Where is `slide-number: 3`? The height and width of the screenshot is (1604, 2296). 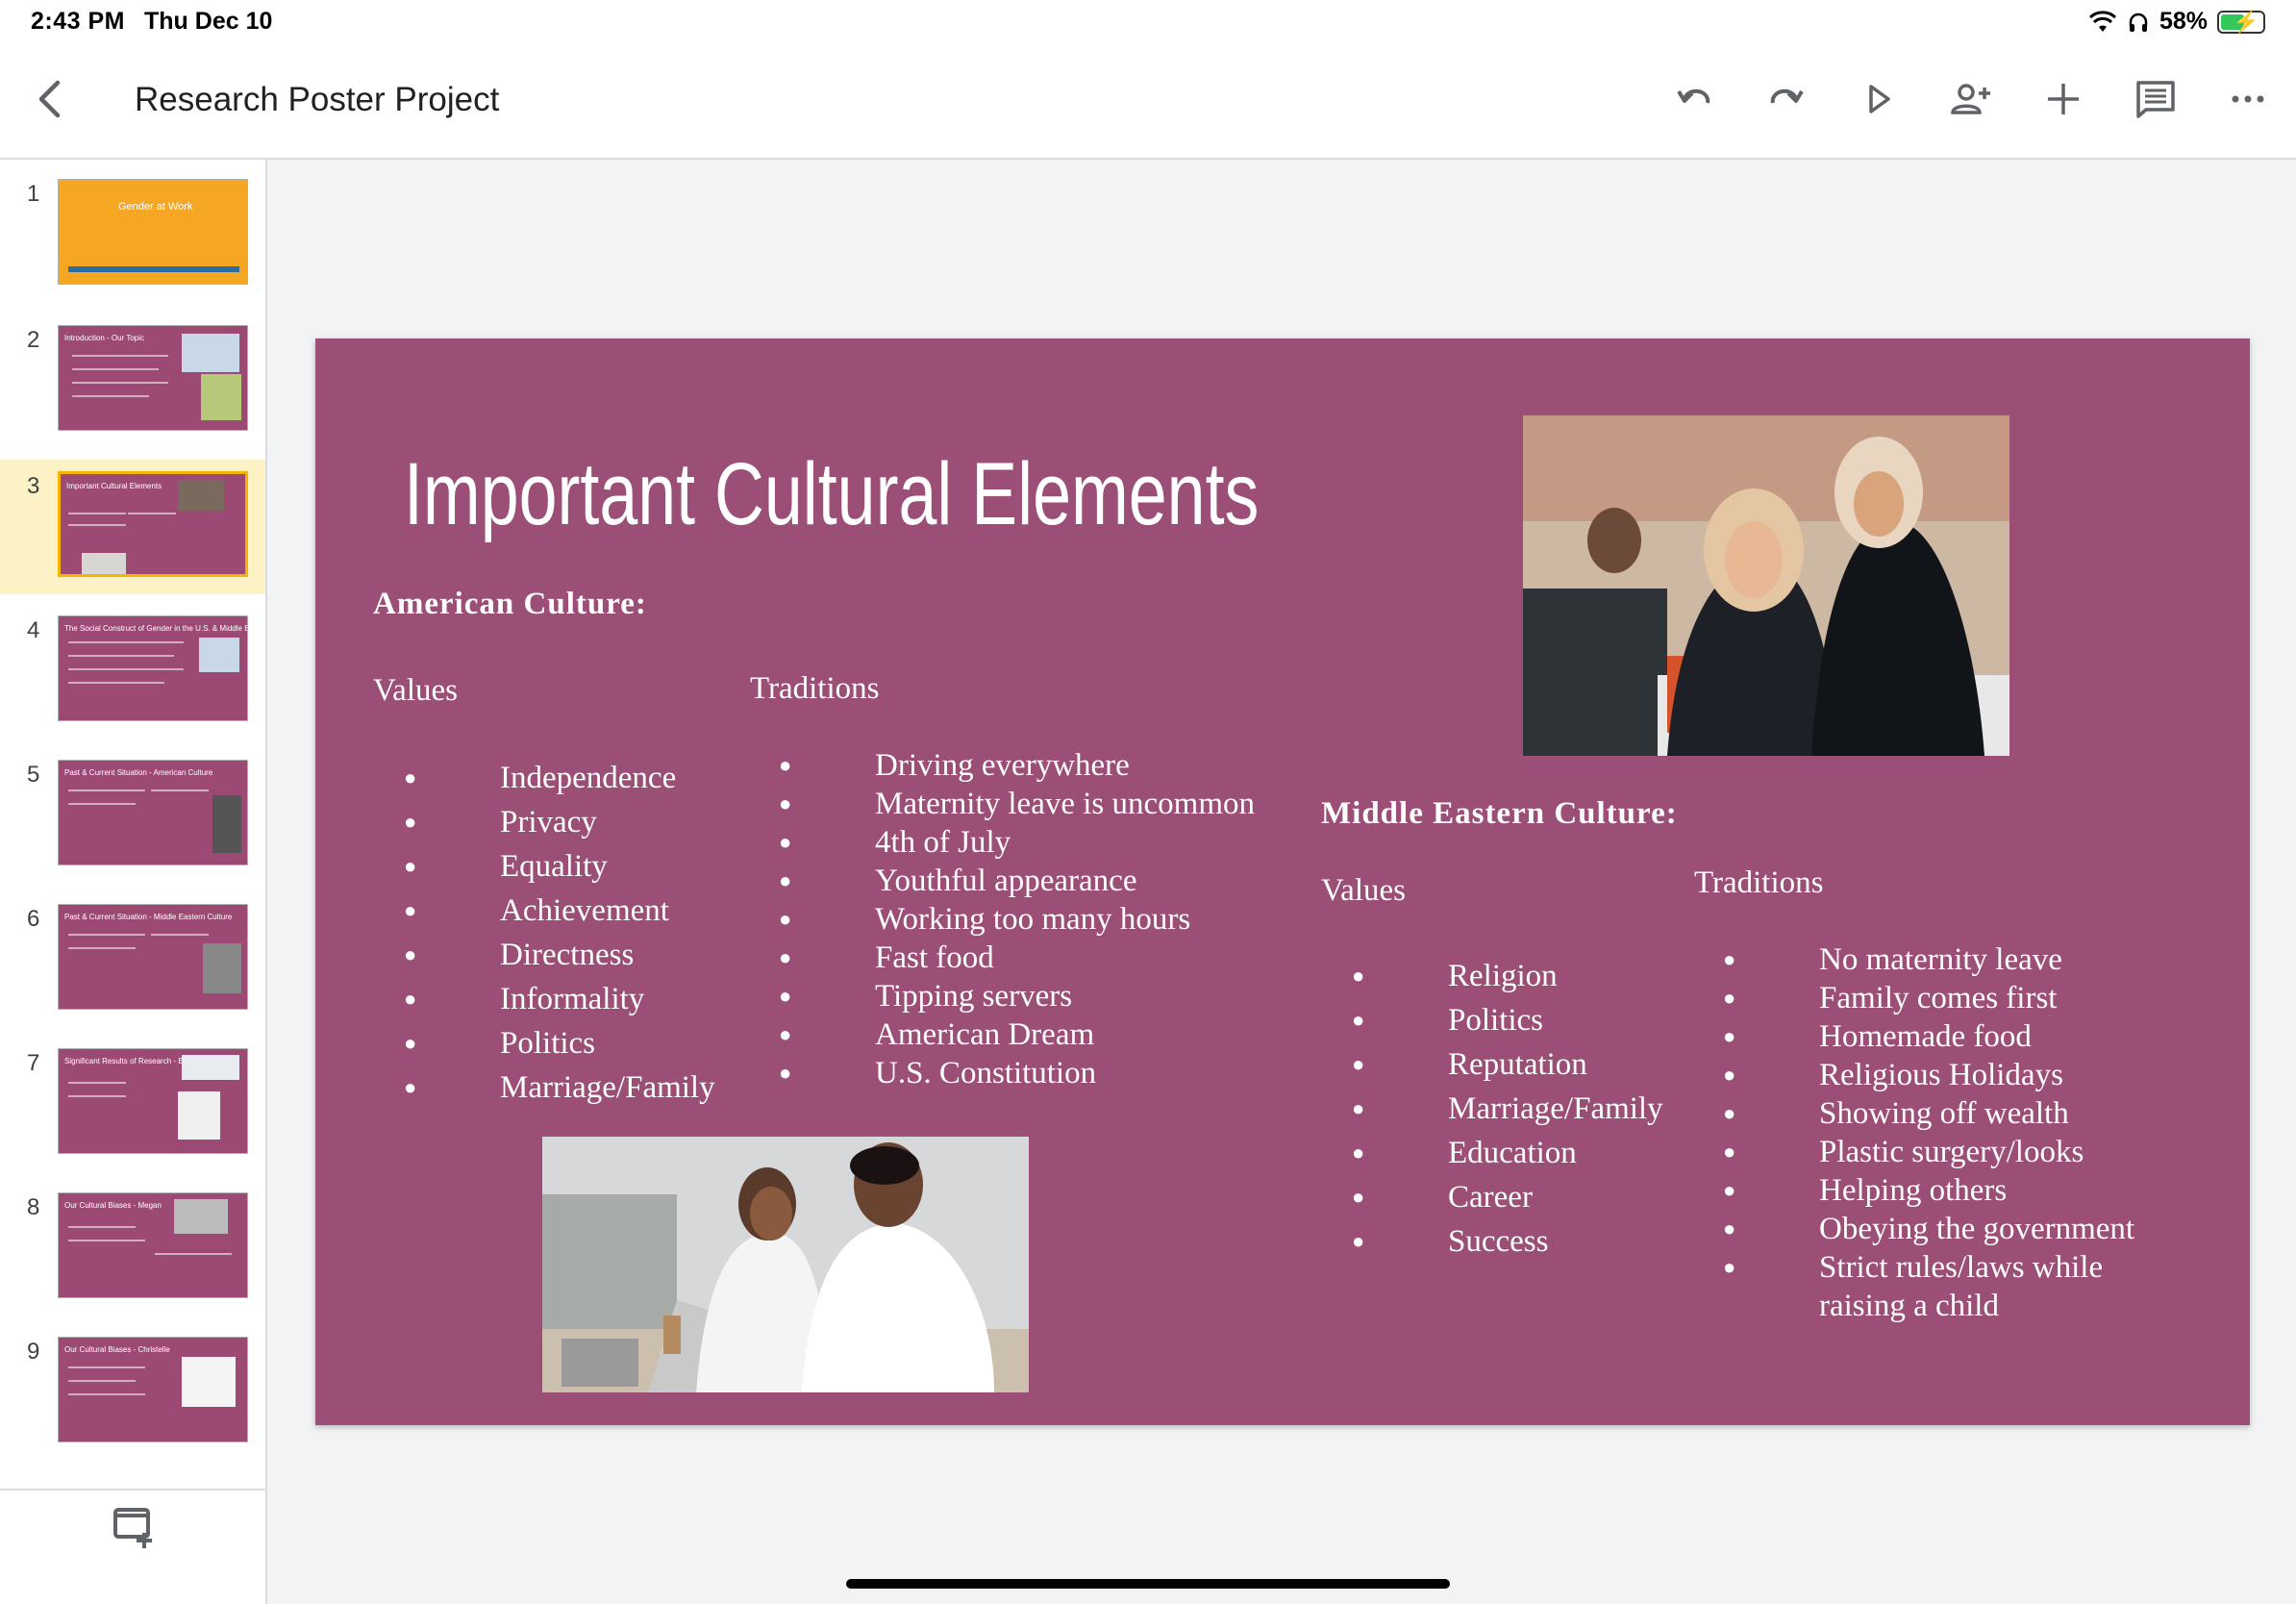
slide-number: 3 is located at coordinates (33, 486).